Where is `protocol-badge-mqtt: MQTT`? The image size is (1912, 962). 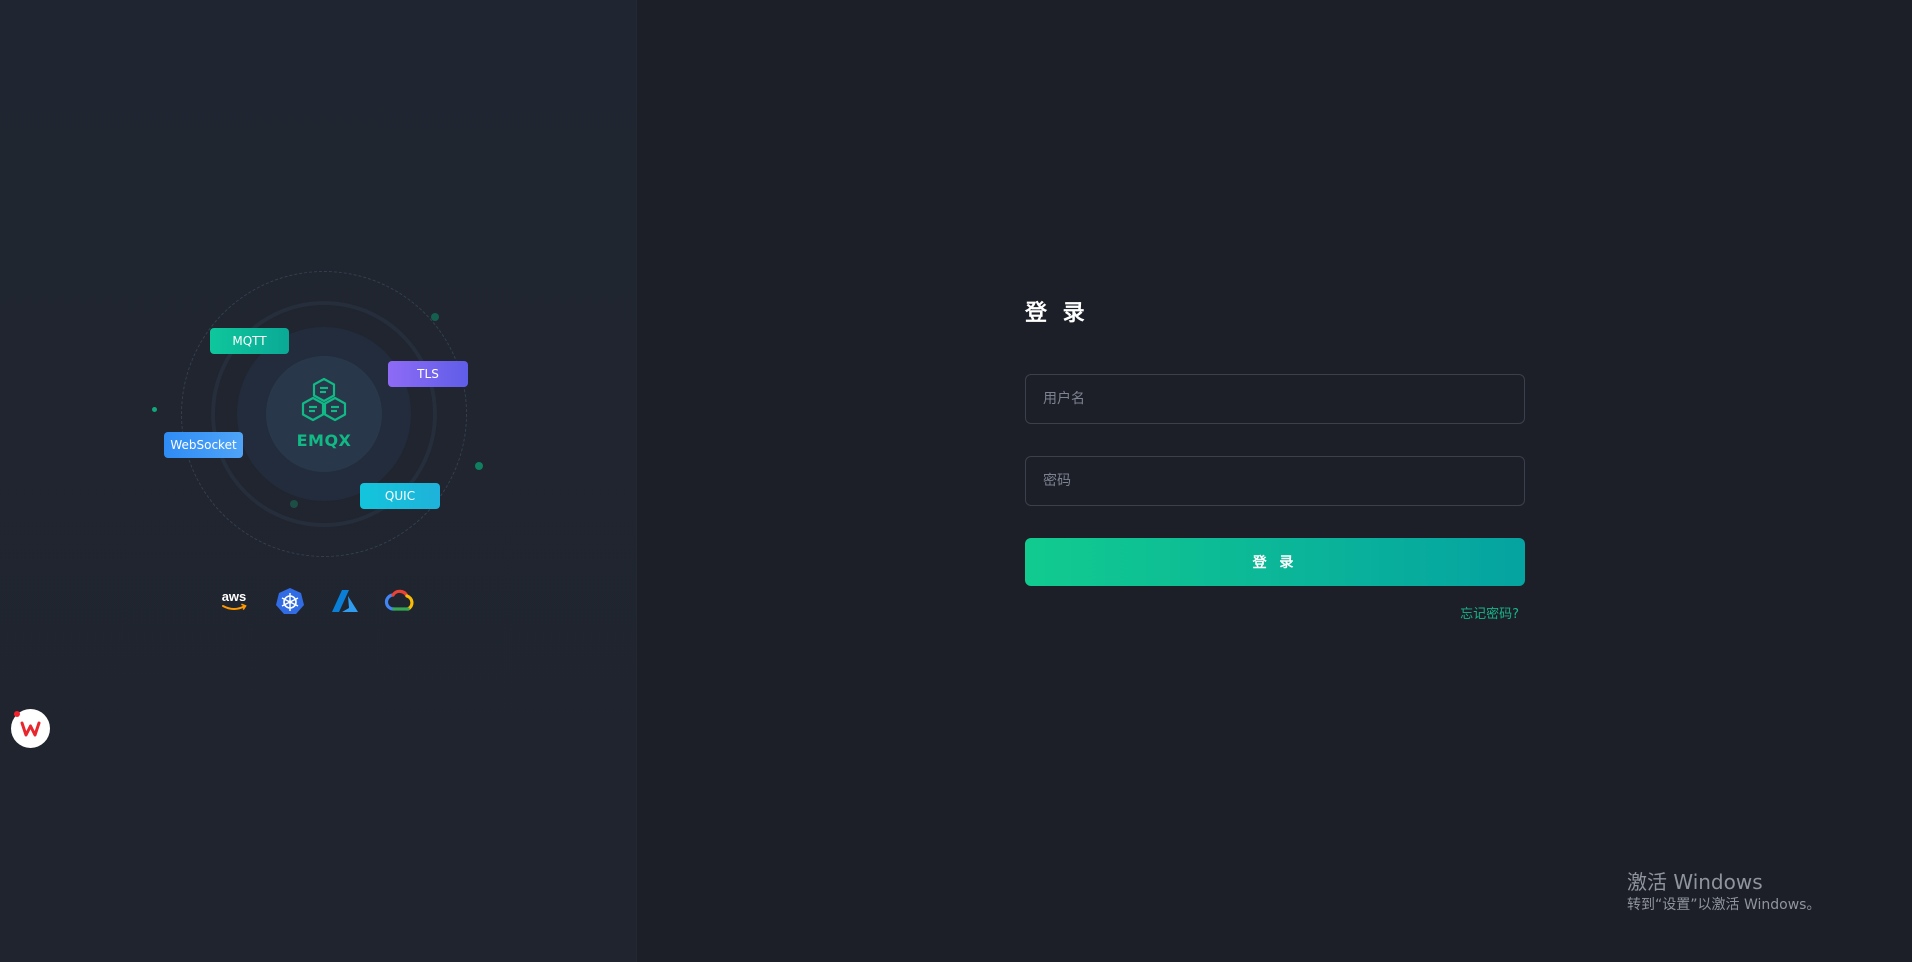
protocol-badge-mqtt: MQTT is located at coordinates (249, 341).